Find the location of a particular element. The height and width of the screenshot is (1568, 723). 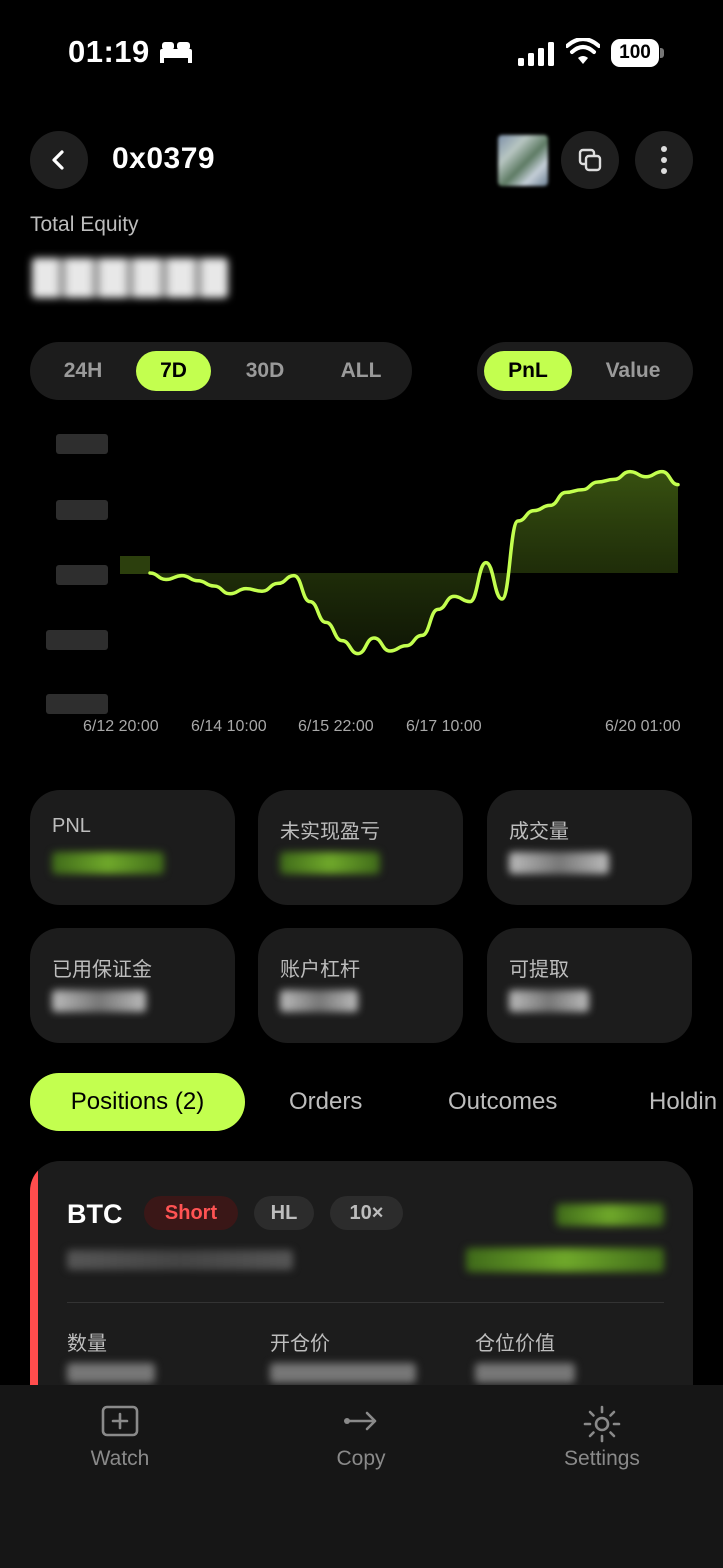

position-pnl-obscured is located at coordinates (610, 1215).